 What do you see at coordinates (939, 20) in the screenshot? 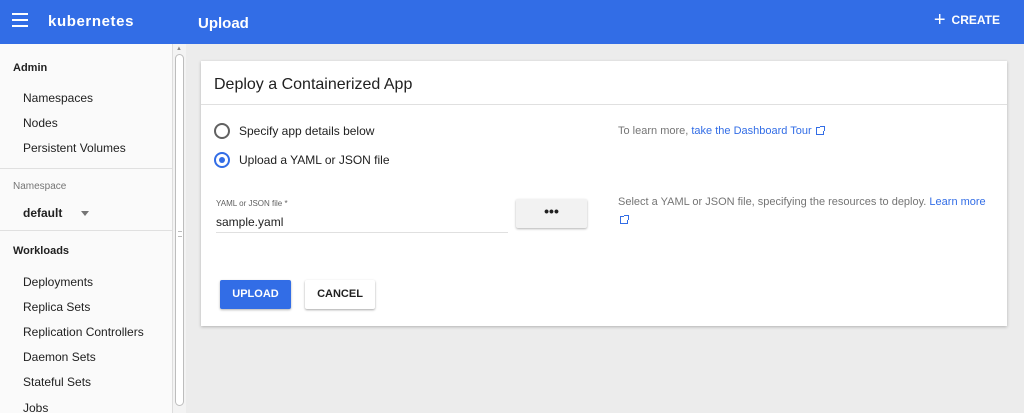
I see `plus-icon: +` at bounding box center [939, 20].